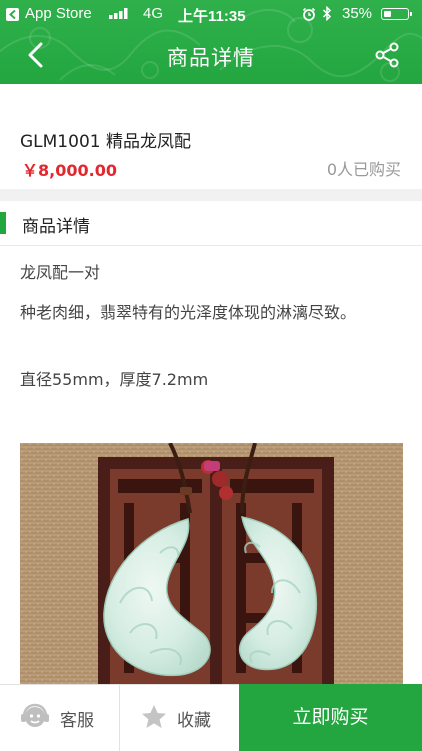 The height and width of the screenshot is (751, 422). What do you see at coordinates (56, 227) in the screenshot?
I see `detail-section-title: 商品详情` at bounding box center [56, 227].